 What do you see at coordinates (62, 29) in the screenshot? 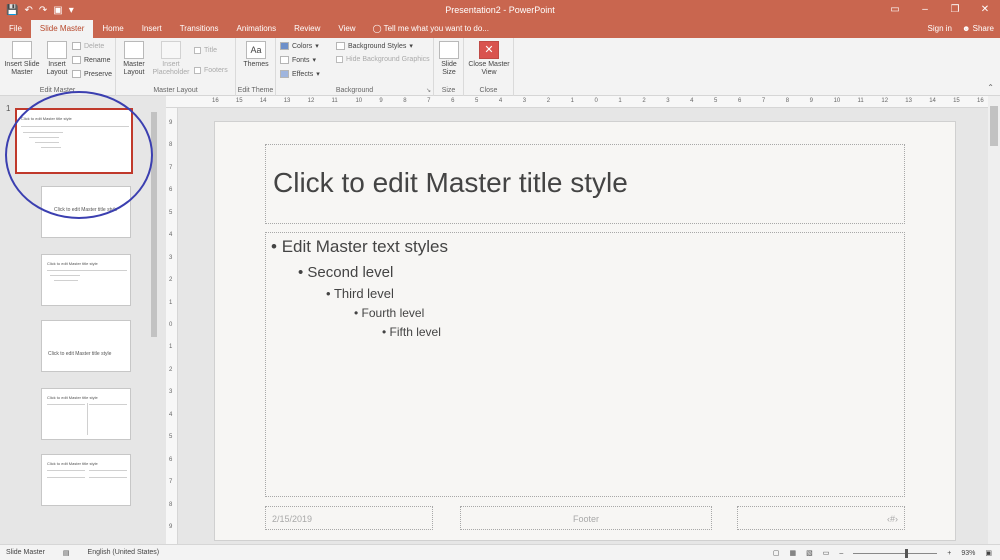
I see `tab-slide-master: Slide Master` at bounding box center [62, 29].